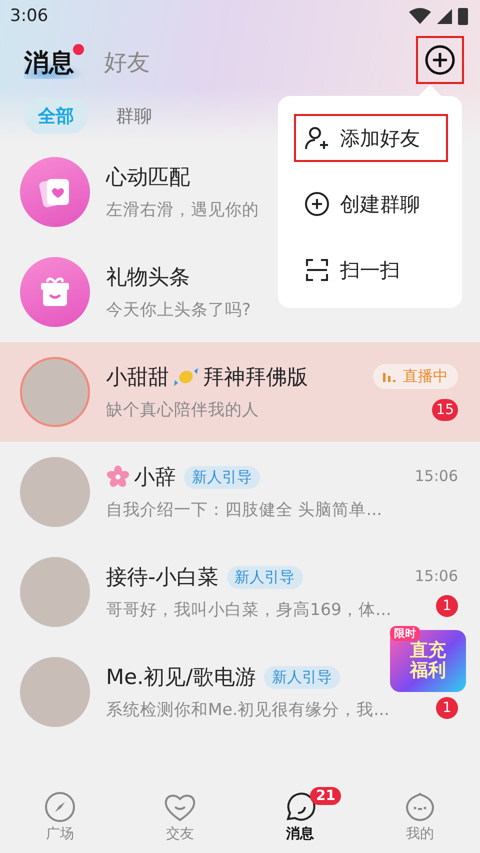  What do you see at coordinates (428, 671) in the screenshot?
I see `promo-text: 福利` at bounding box center [428, 671].